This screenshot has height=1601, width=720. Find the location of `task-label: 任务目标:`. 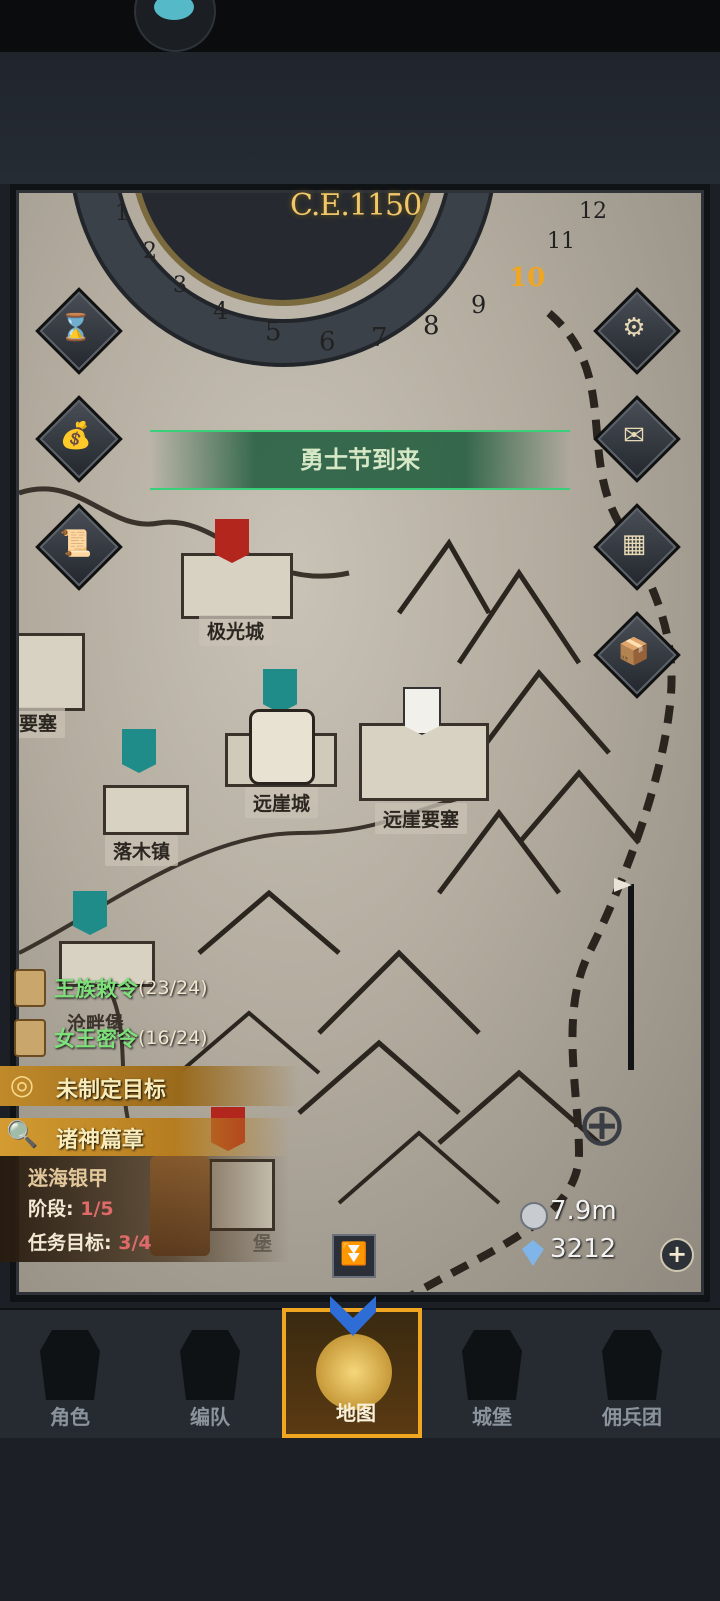

task-label: 任务目标: is located at coordinates (73, 1243).